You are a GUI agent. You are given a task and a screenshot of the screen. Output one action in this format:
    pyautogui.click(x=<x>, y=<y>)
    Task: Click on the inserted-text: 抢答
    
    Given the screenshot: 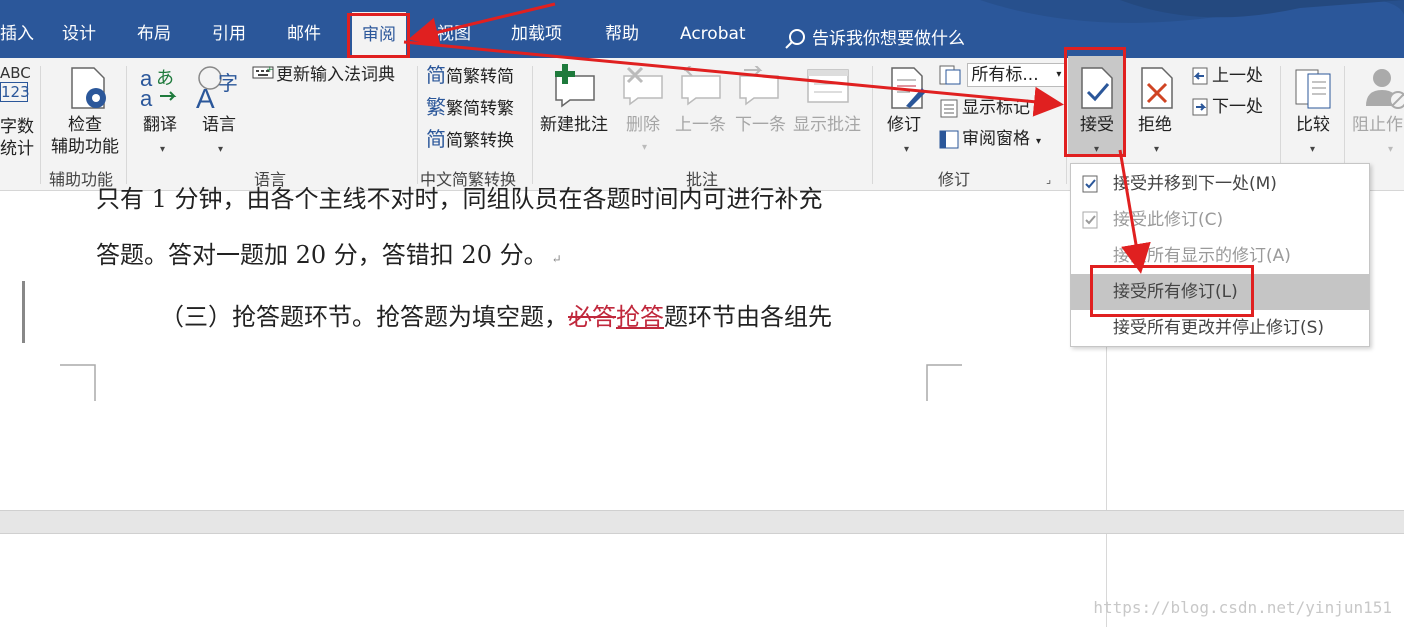 What is the action you would take?
    pyautogui.click(x=640, y=317)
    